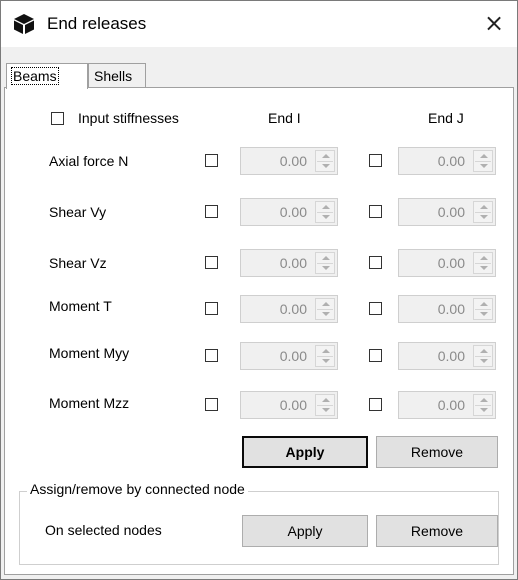 This screenshot has height=580, width=518. Describe the element at coordinates (78, 263) in the screenshot. I see `row-label-shear-vz: Shear Vz` at that location.